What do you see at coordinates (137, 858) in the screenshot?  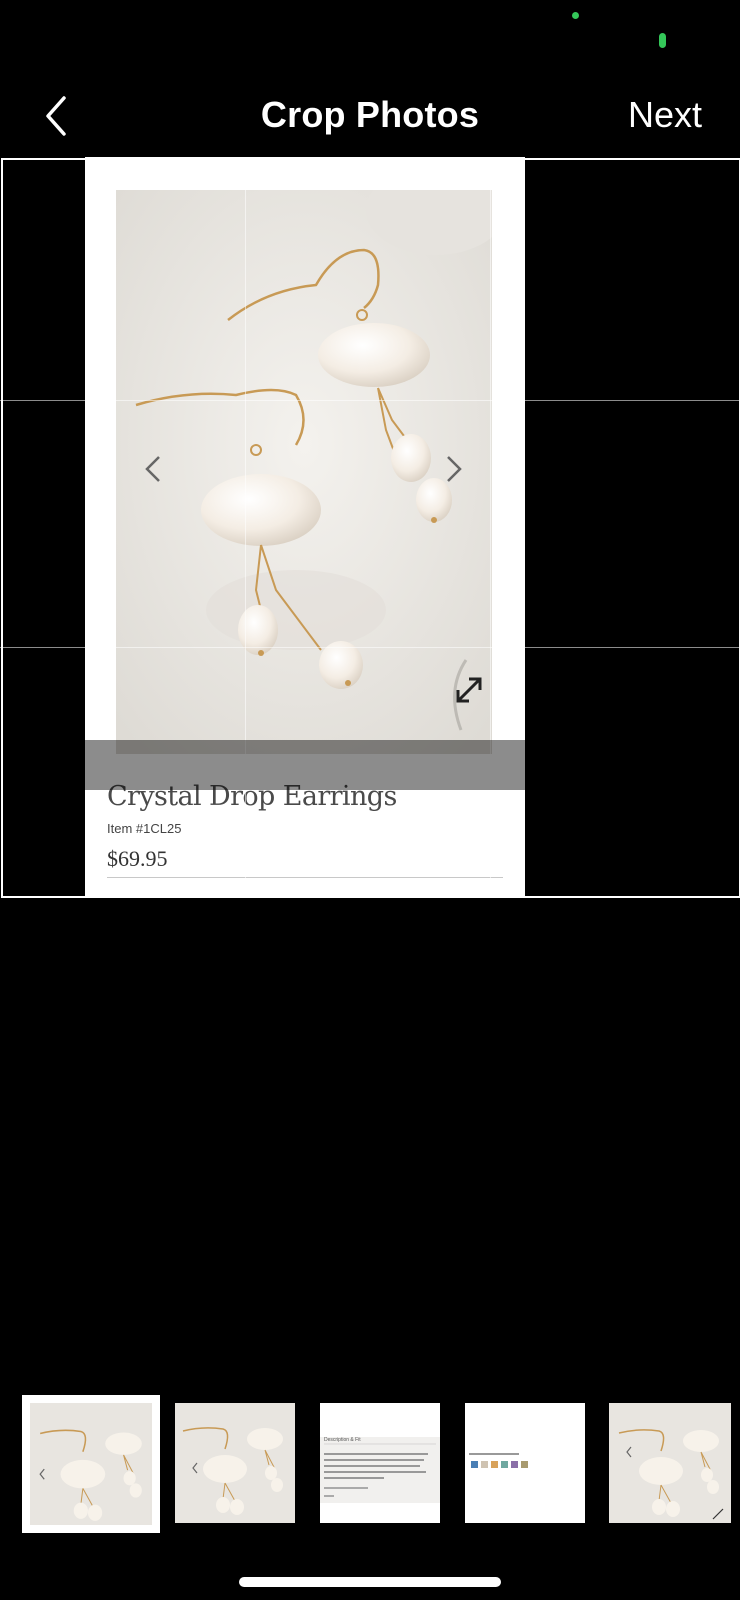 I see `product-price: $69.95` at bounding box center [137, 858].